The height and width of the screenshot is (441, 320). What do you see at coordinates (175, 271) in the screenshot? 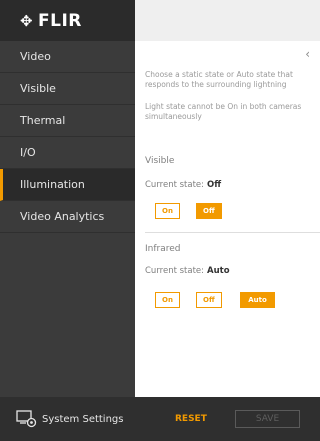
I see `infrared-state-label: Current state:` at bounding box center [175, 271].